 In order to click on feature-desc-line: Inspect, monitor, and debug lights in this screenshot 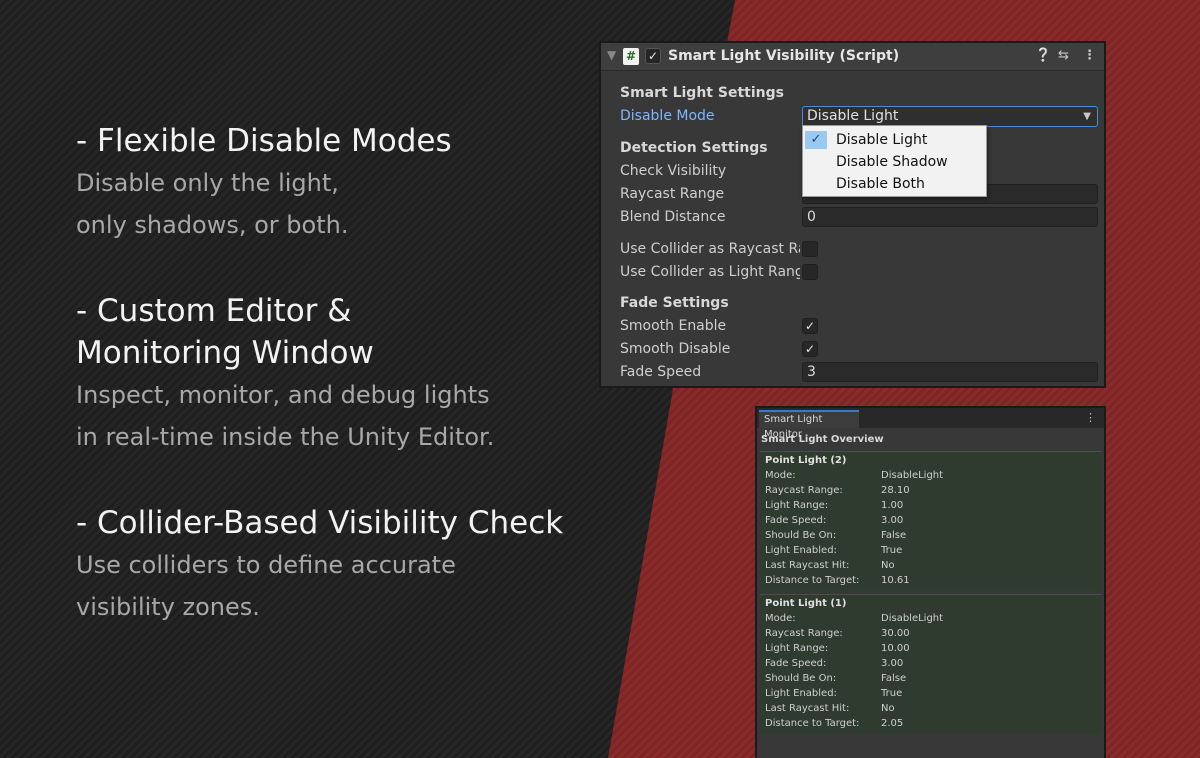, I will do `click(283, 395)`.